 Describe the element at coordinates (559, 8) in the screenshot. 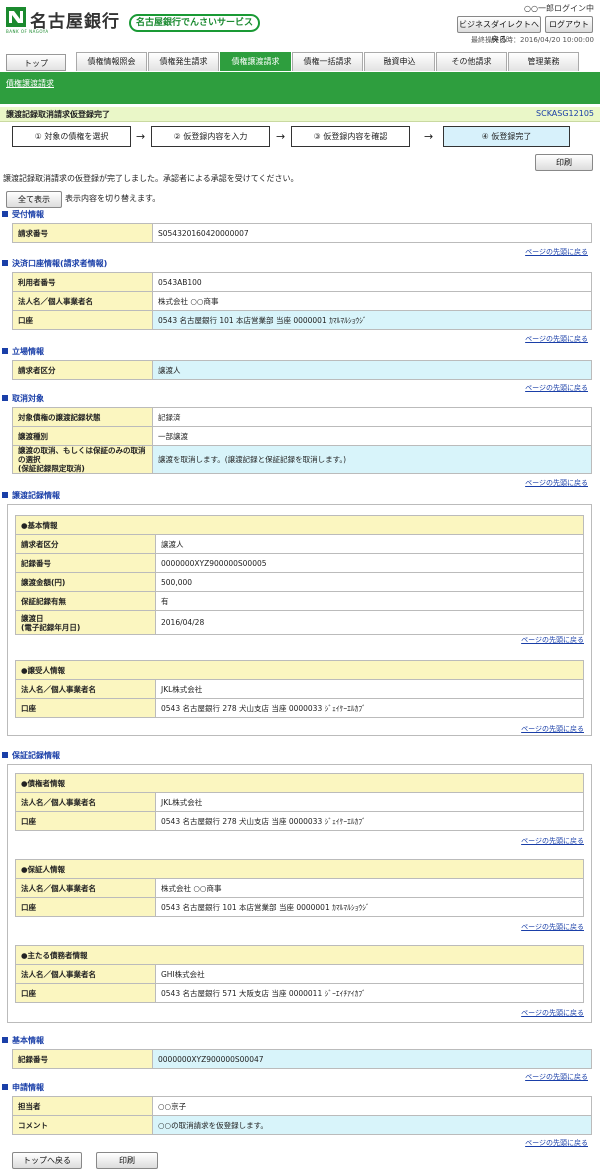

I see `user-status: ○○一郎ログイン中` at that location.